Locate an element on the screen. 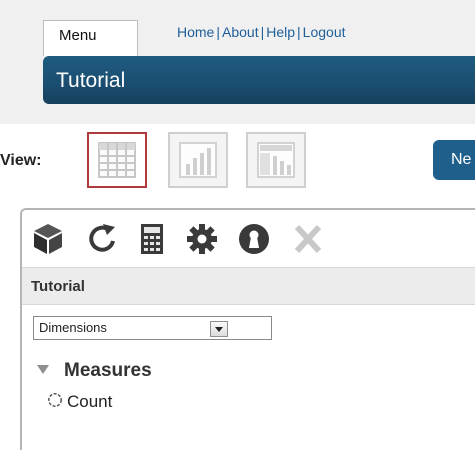 This screenshot has height=450, width=475. logout-link: Logout is located at coordinates (324, 32).